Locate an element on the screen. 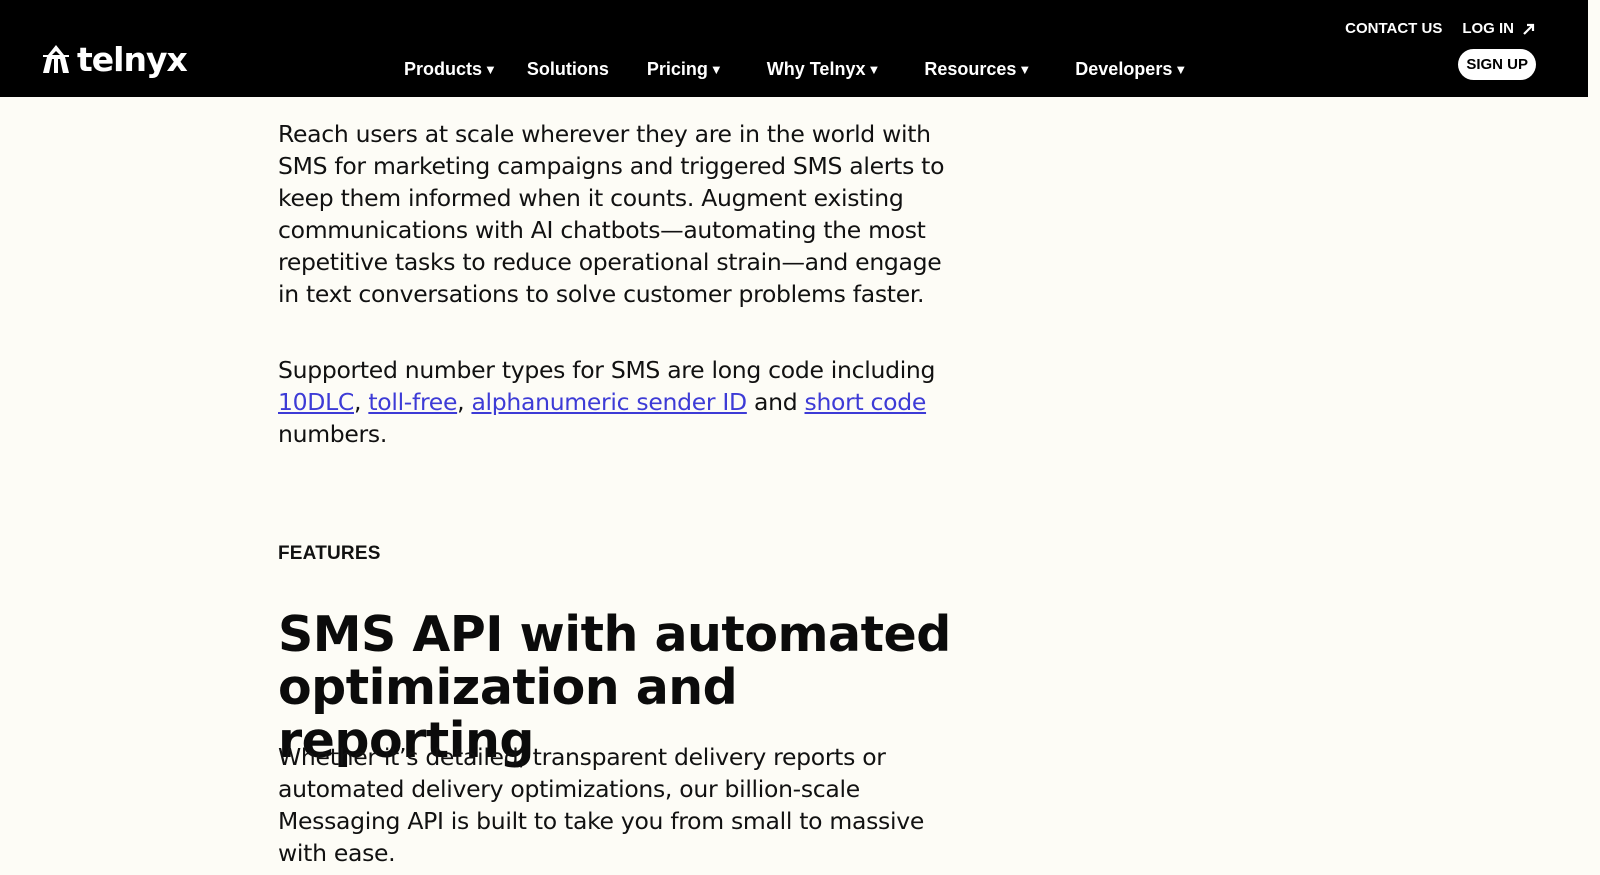 Image resolution: width=1600 pixels, height=875 pixels. conjunction: and is located at coordinates (775, 402).